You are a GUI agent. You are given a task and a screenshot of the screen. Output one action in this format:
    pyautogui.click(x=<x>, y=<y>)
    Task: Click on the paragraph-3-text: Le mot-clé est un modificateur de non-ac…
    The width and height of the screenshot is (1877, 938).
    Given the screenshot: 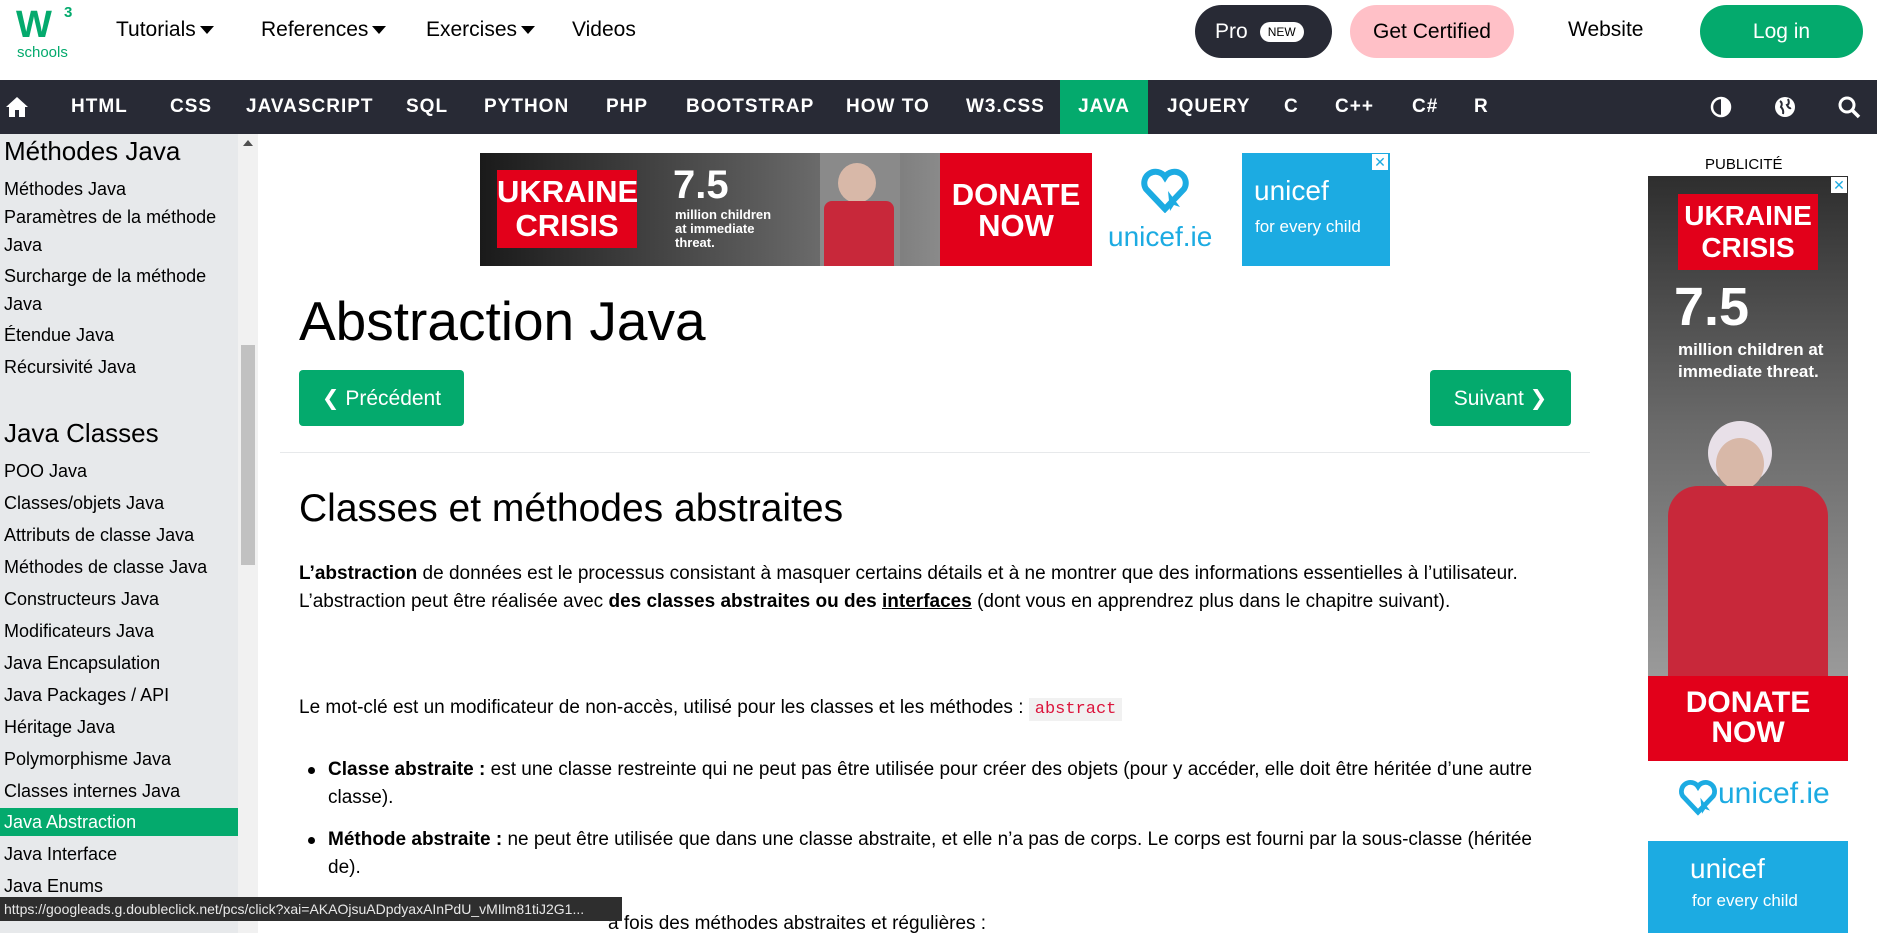 What is the action you would take?
    pyautogui.click(x=664, y=707)
    